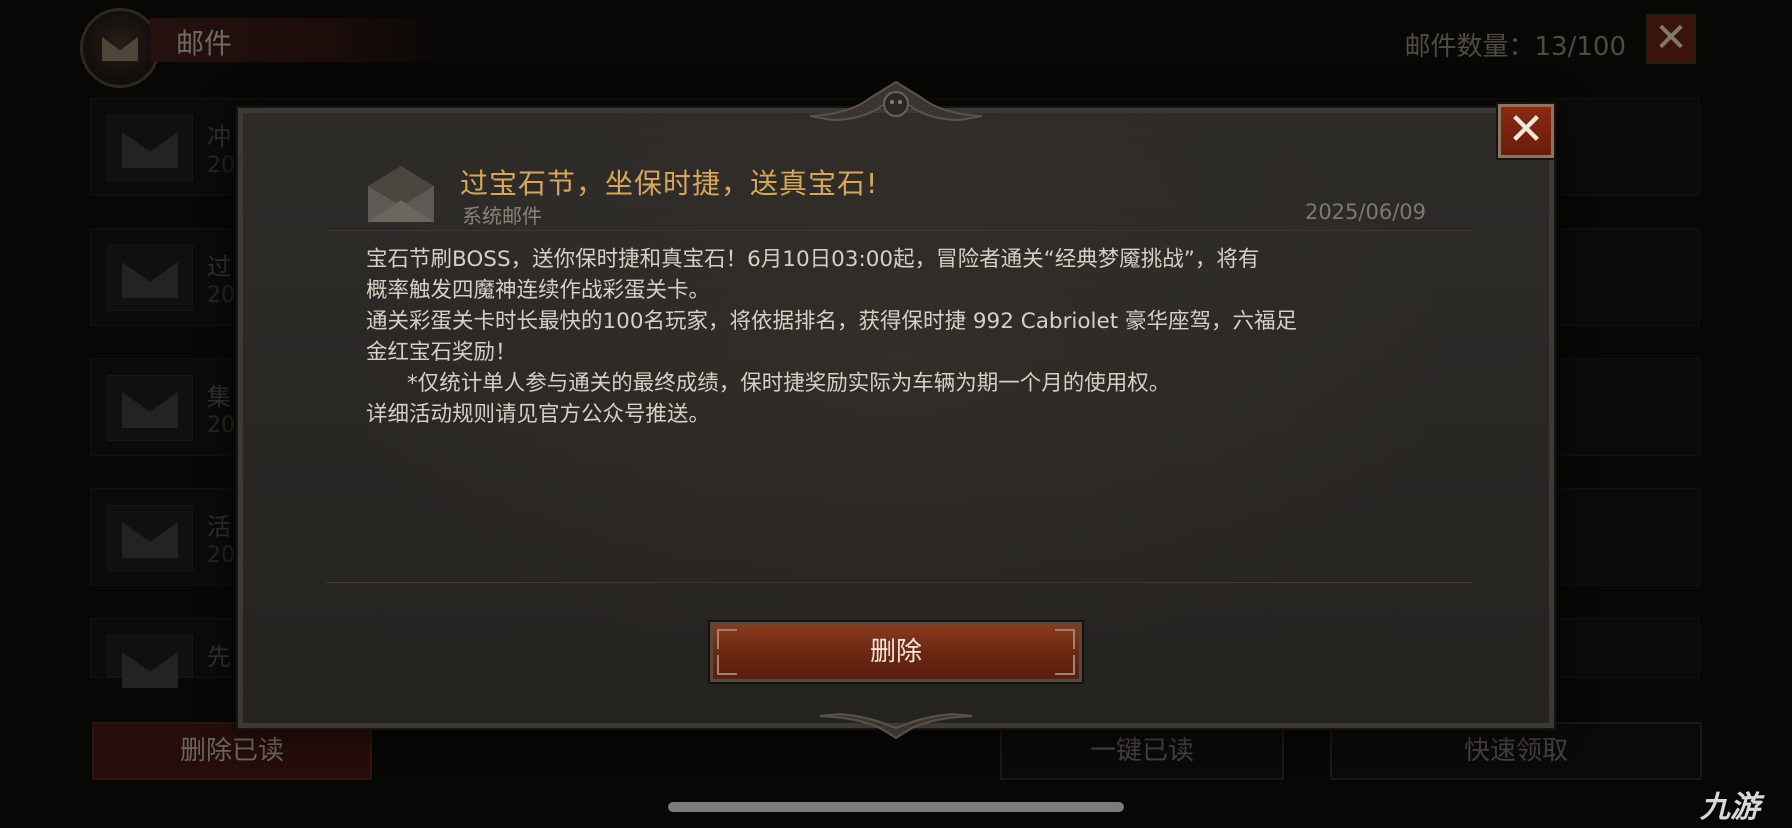 This screenshot has width=1792, height=828. Describe the element at coordinates (1526, 131) in the screenshot. I see `dialog-close-button: ✕` at that location.